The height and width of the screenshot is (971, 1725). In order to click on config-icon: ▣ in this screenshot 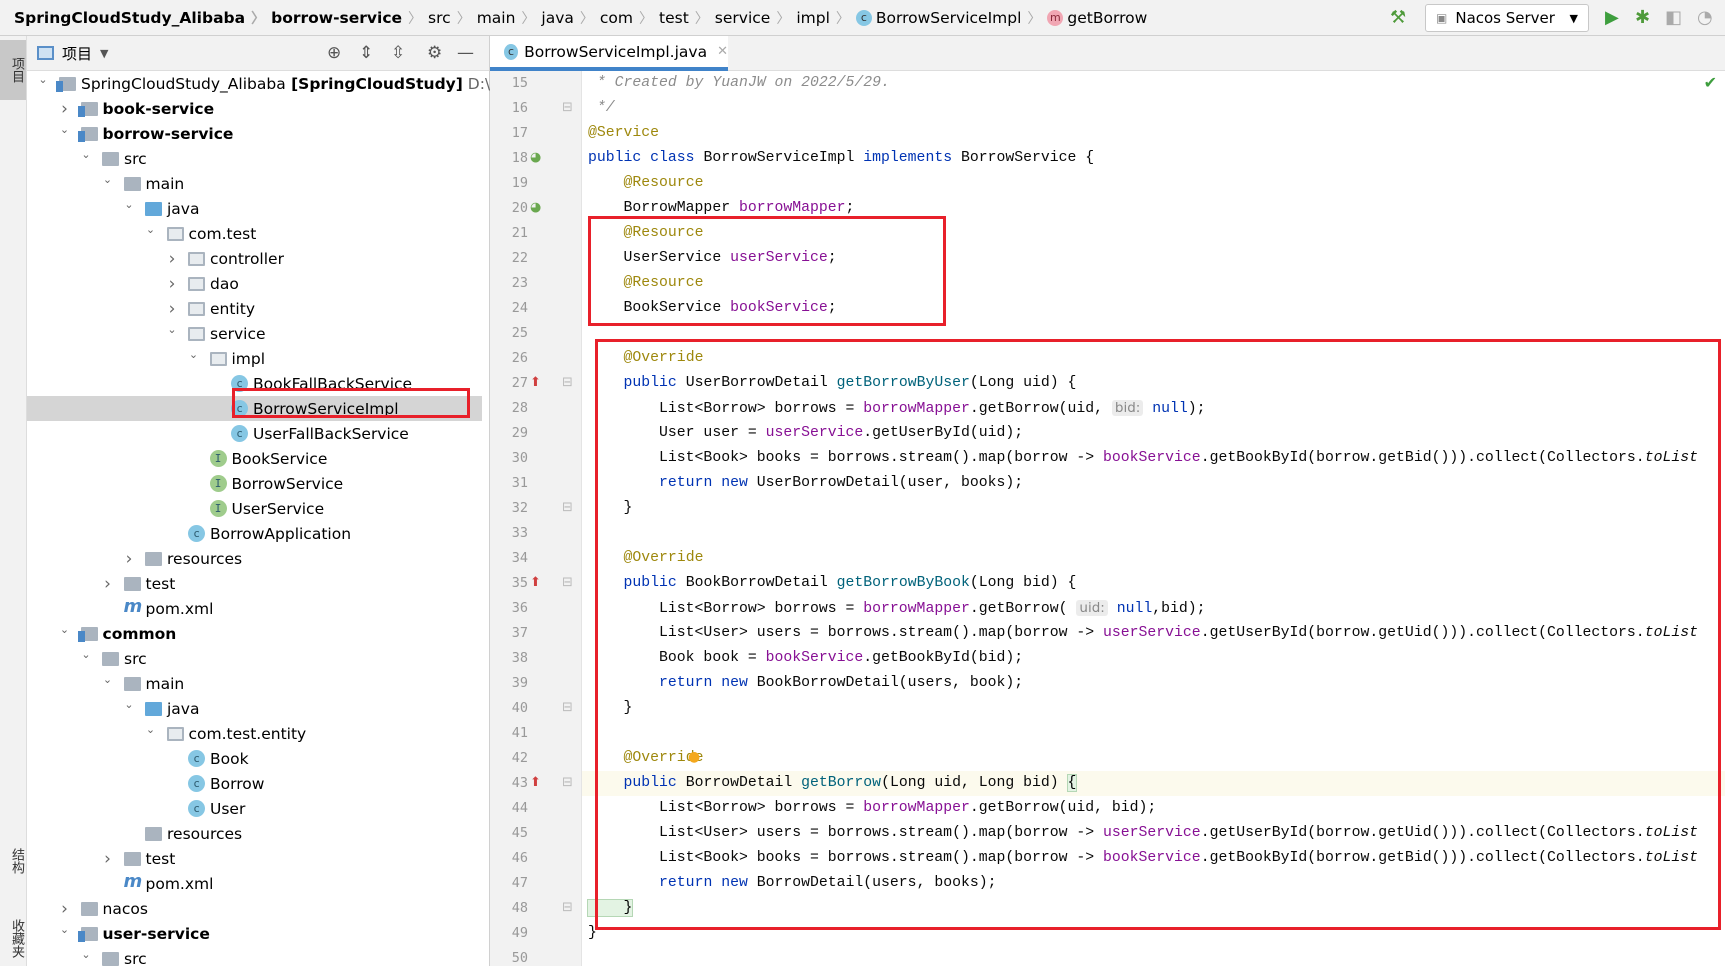, I will do `click(1442, 18)`.